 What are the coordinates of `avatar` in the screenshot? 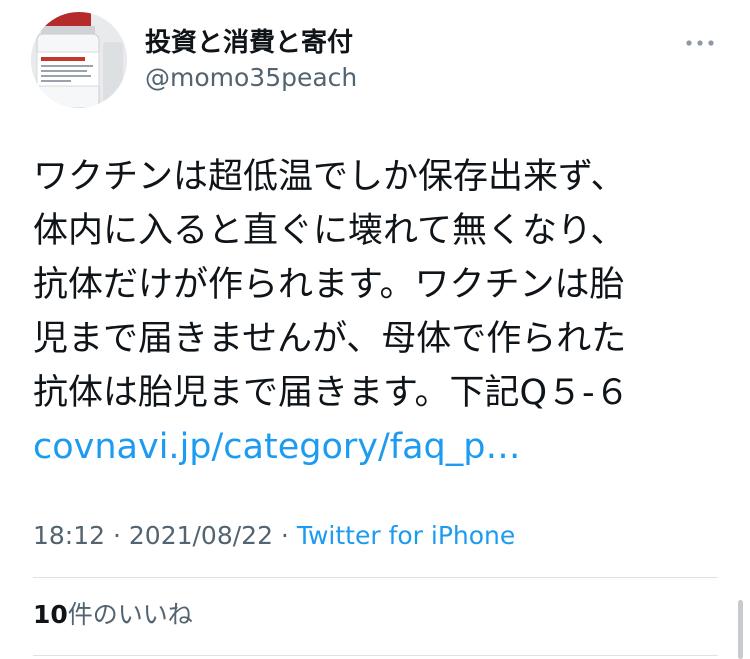 It's located at (79, 60).